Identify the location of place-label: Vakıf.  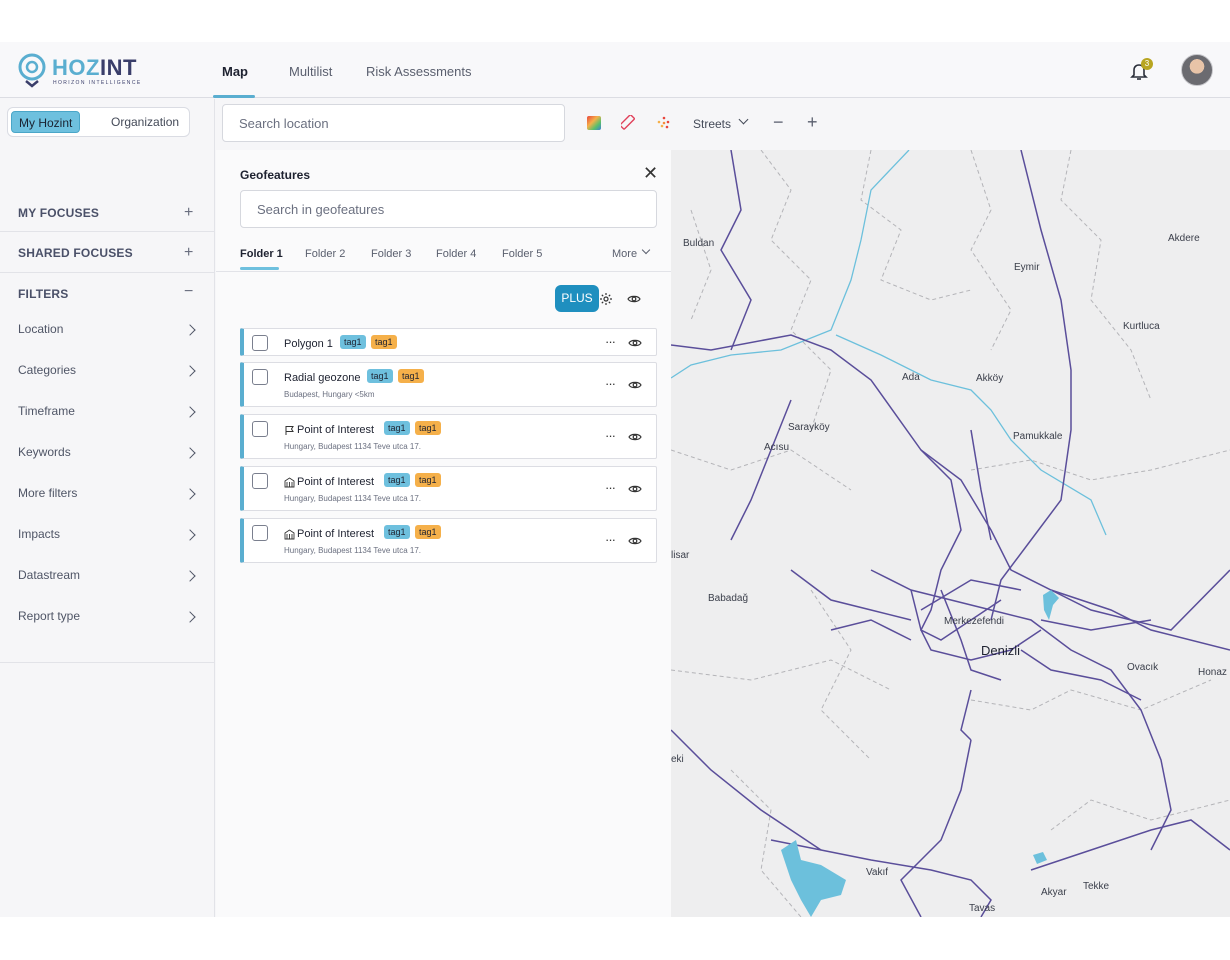
(877, 872).